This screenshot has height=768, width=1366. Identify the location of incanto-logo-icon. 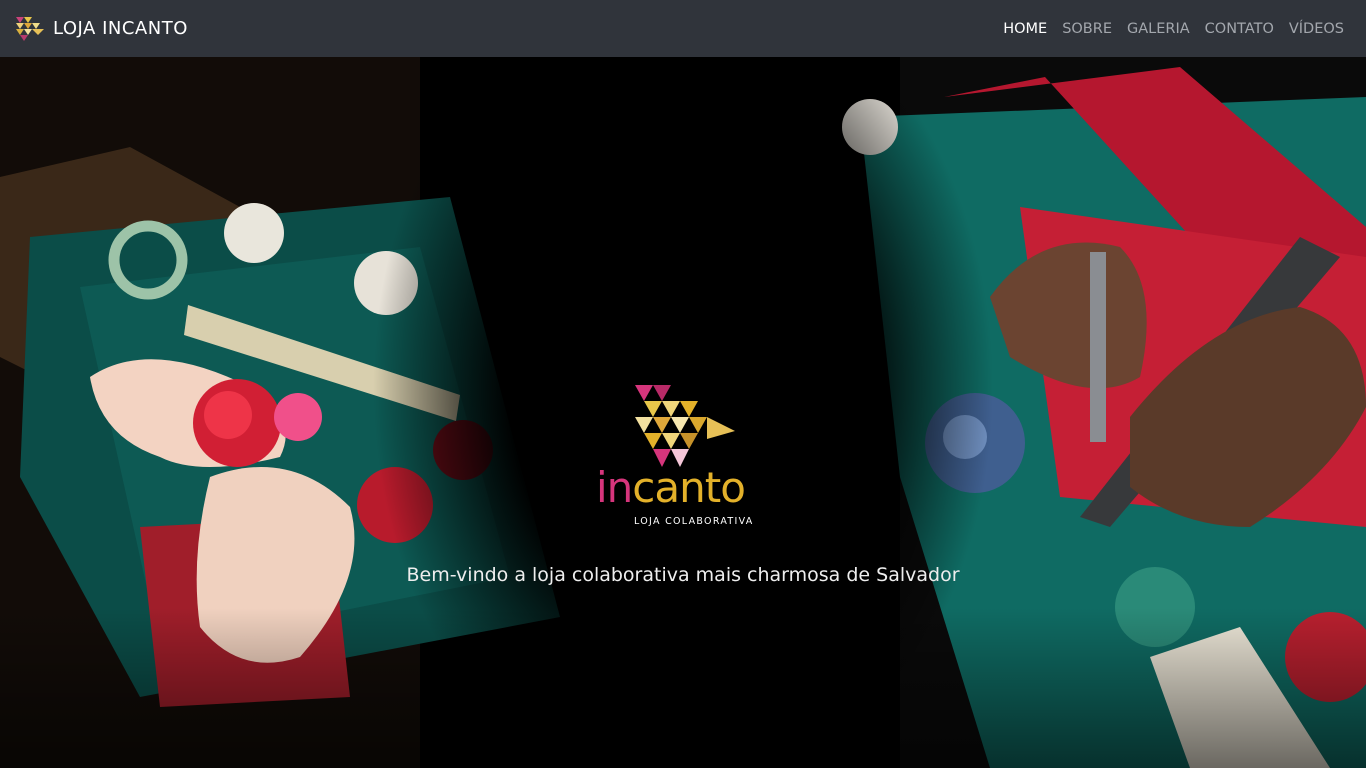
(30, 28).